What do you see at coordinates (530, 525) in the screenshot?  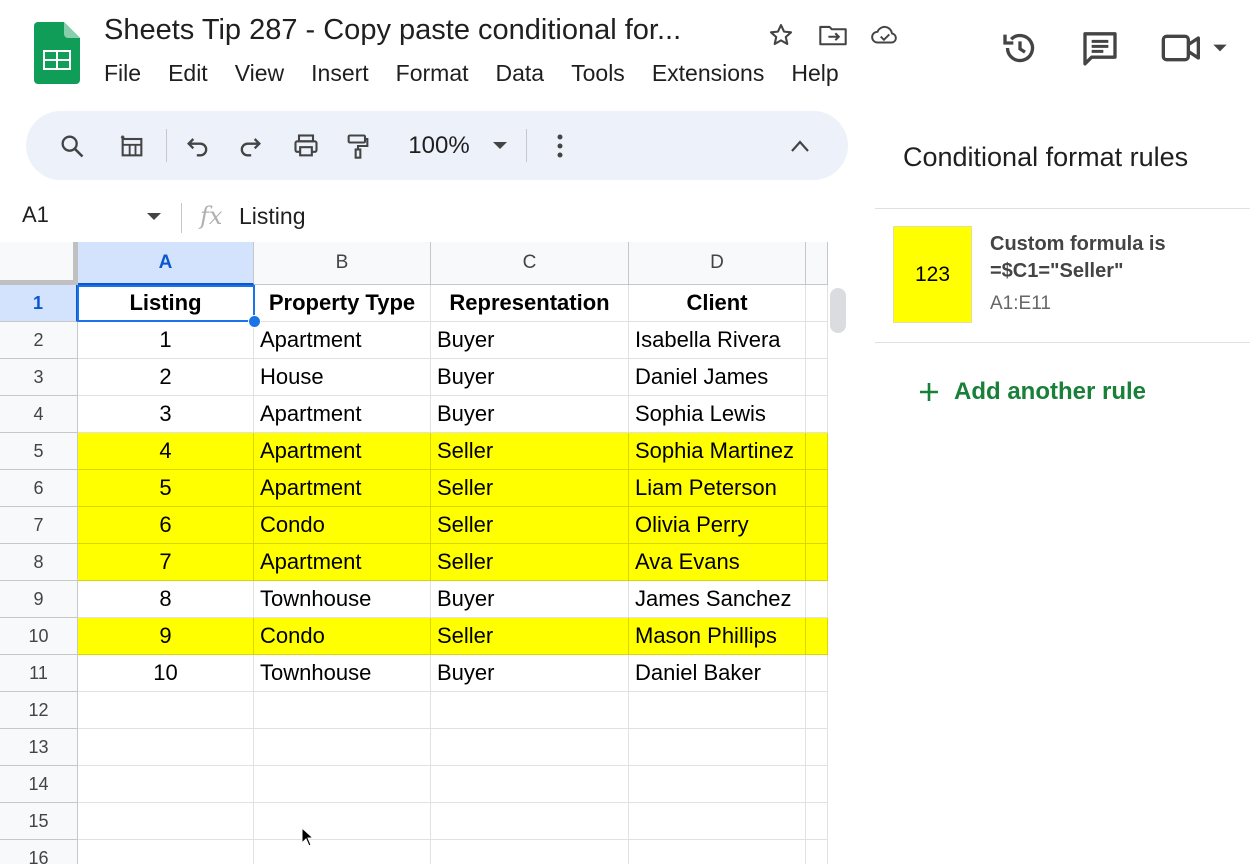 I see `cell-c7: Seller` at bounding box center [530, 525].